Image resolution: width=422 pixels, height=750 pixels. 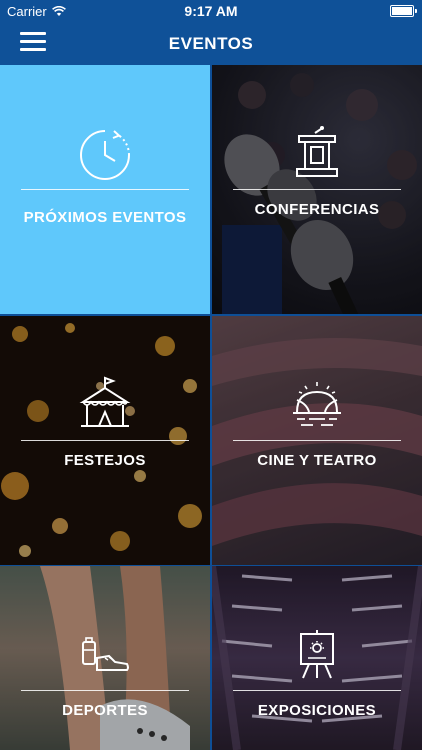 I want to click on status-bar: Carrier 9:17 AM, so click(x=211, y=11).